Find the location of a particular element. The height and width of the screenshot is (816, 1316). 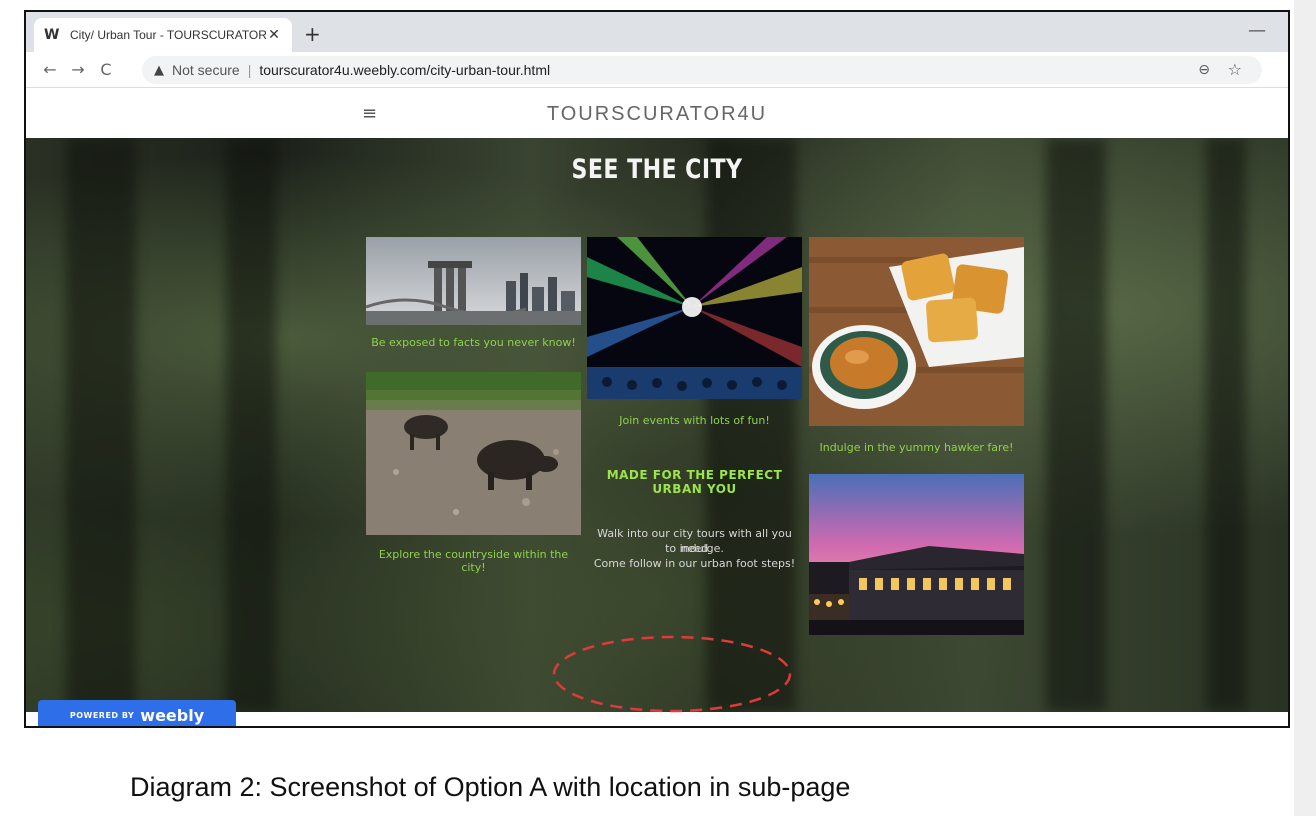

bookmark-star-icon: ☆ is located at coordinates (1235, 69).